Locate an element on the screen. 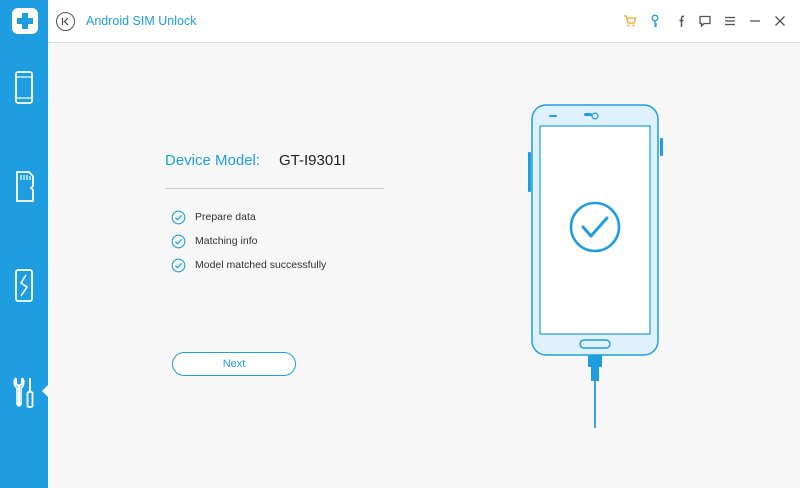  connected-phone-graphic is located at coordinates (595, 266).